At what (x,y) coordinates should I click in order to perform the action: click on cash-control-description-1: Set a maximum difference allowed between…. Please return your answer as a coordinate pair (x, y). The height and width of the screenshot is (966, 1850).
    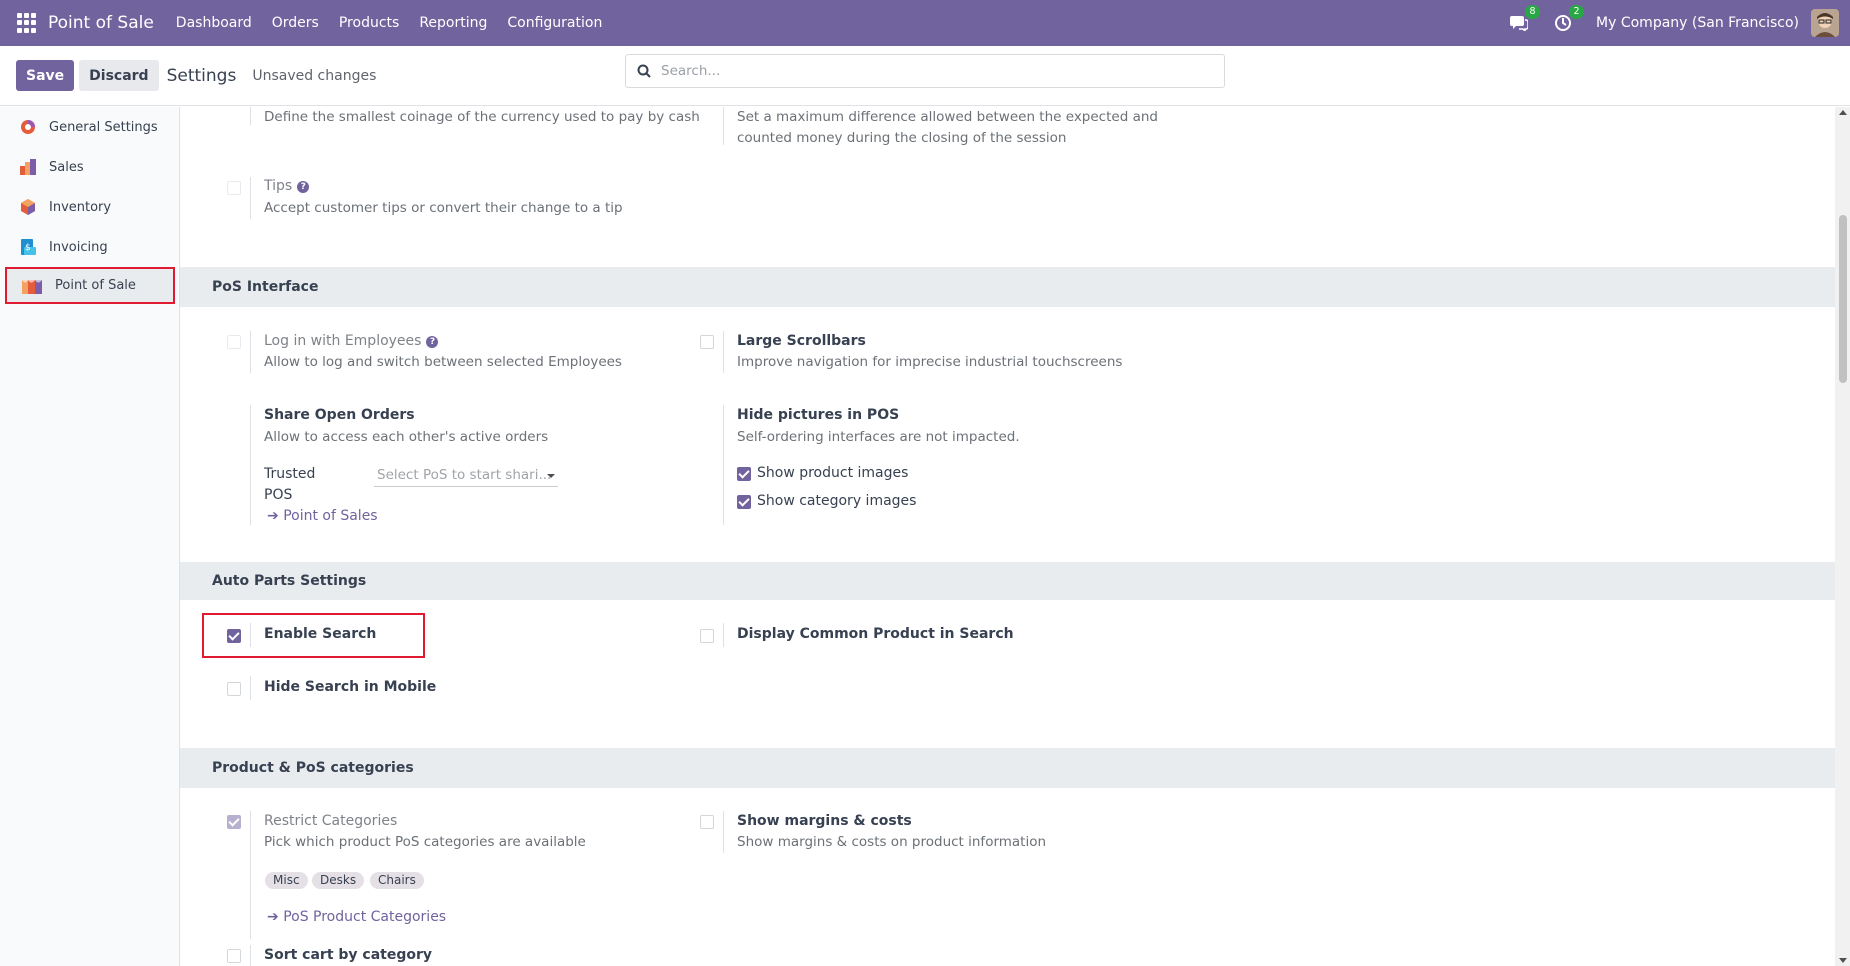
    Looking at the image, I should click on (947, 117).